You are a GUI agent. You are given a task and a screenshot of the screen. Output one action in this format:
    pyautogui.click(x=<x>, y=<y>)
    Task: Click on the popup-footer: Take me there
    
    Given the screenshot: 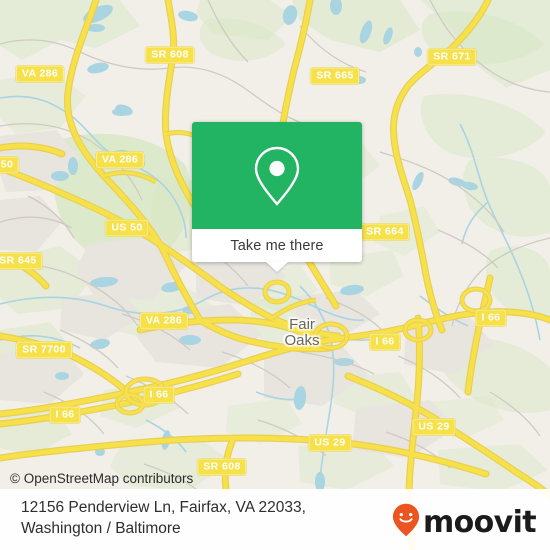 What is the action you would take?
    pyautogui.click(x=277, y=250)
    